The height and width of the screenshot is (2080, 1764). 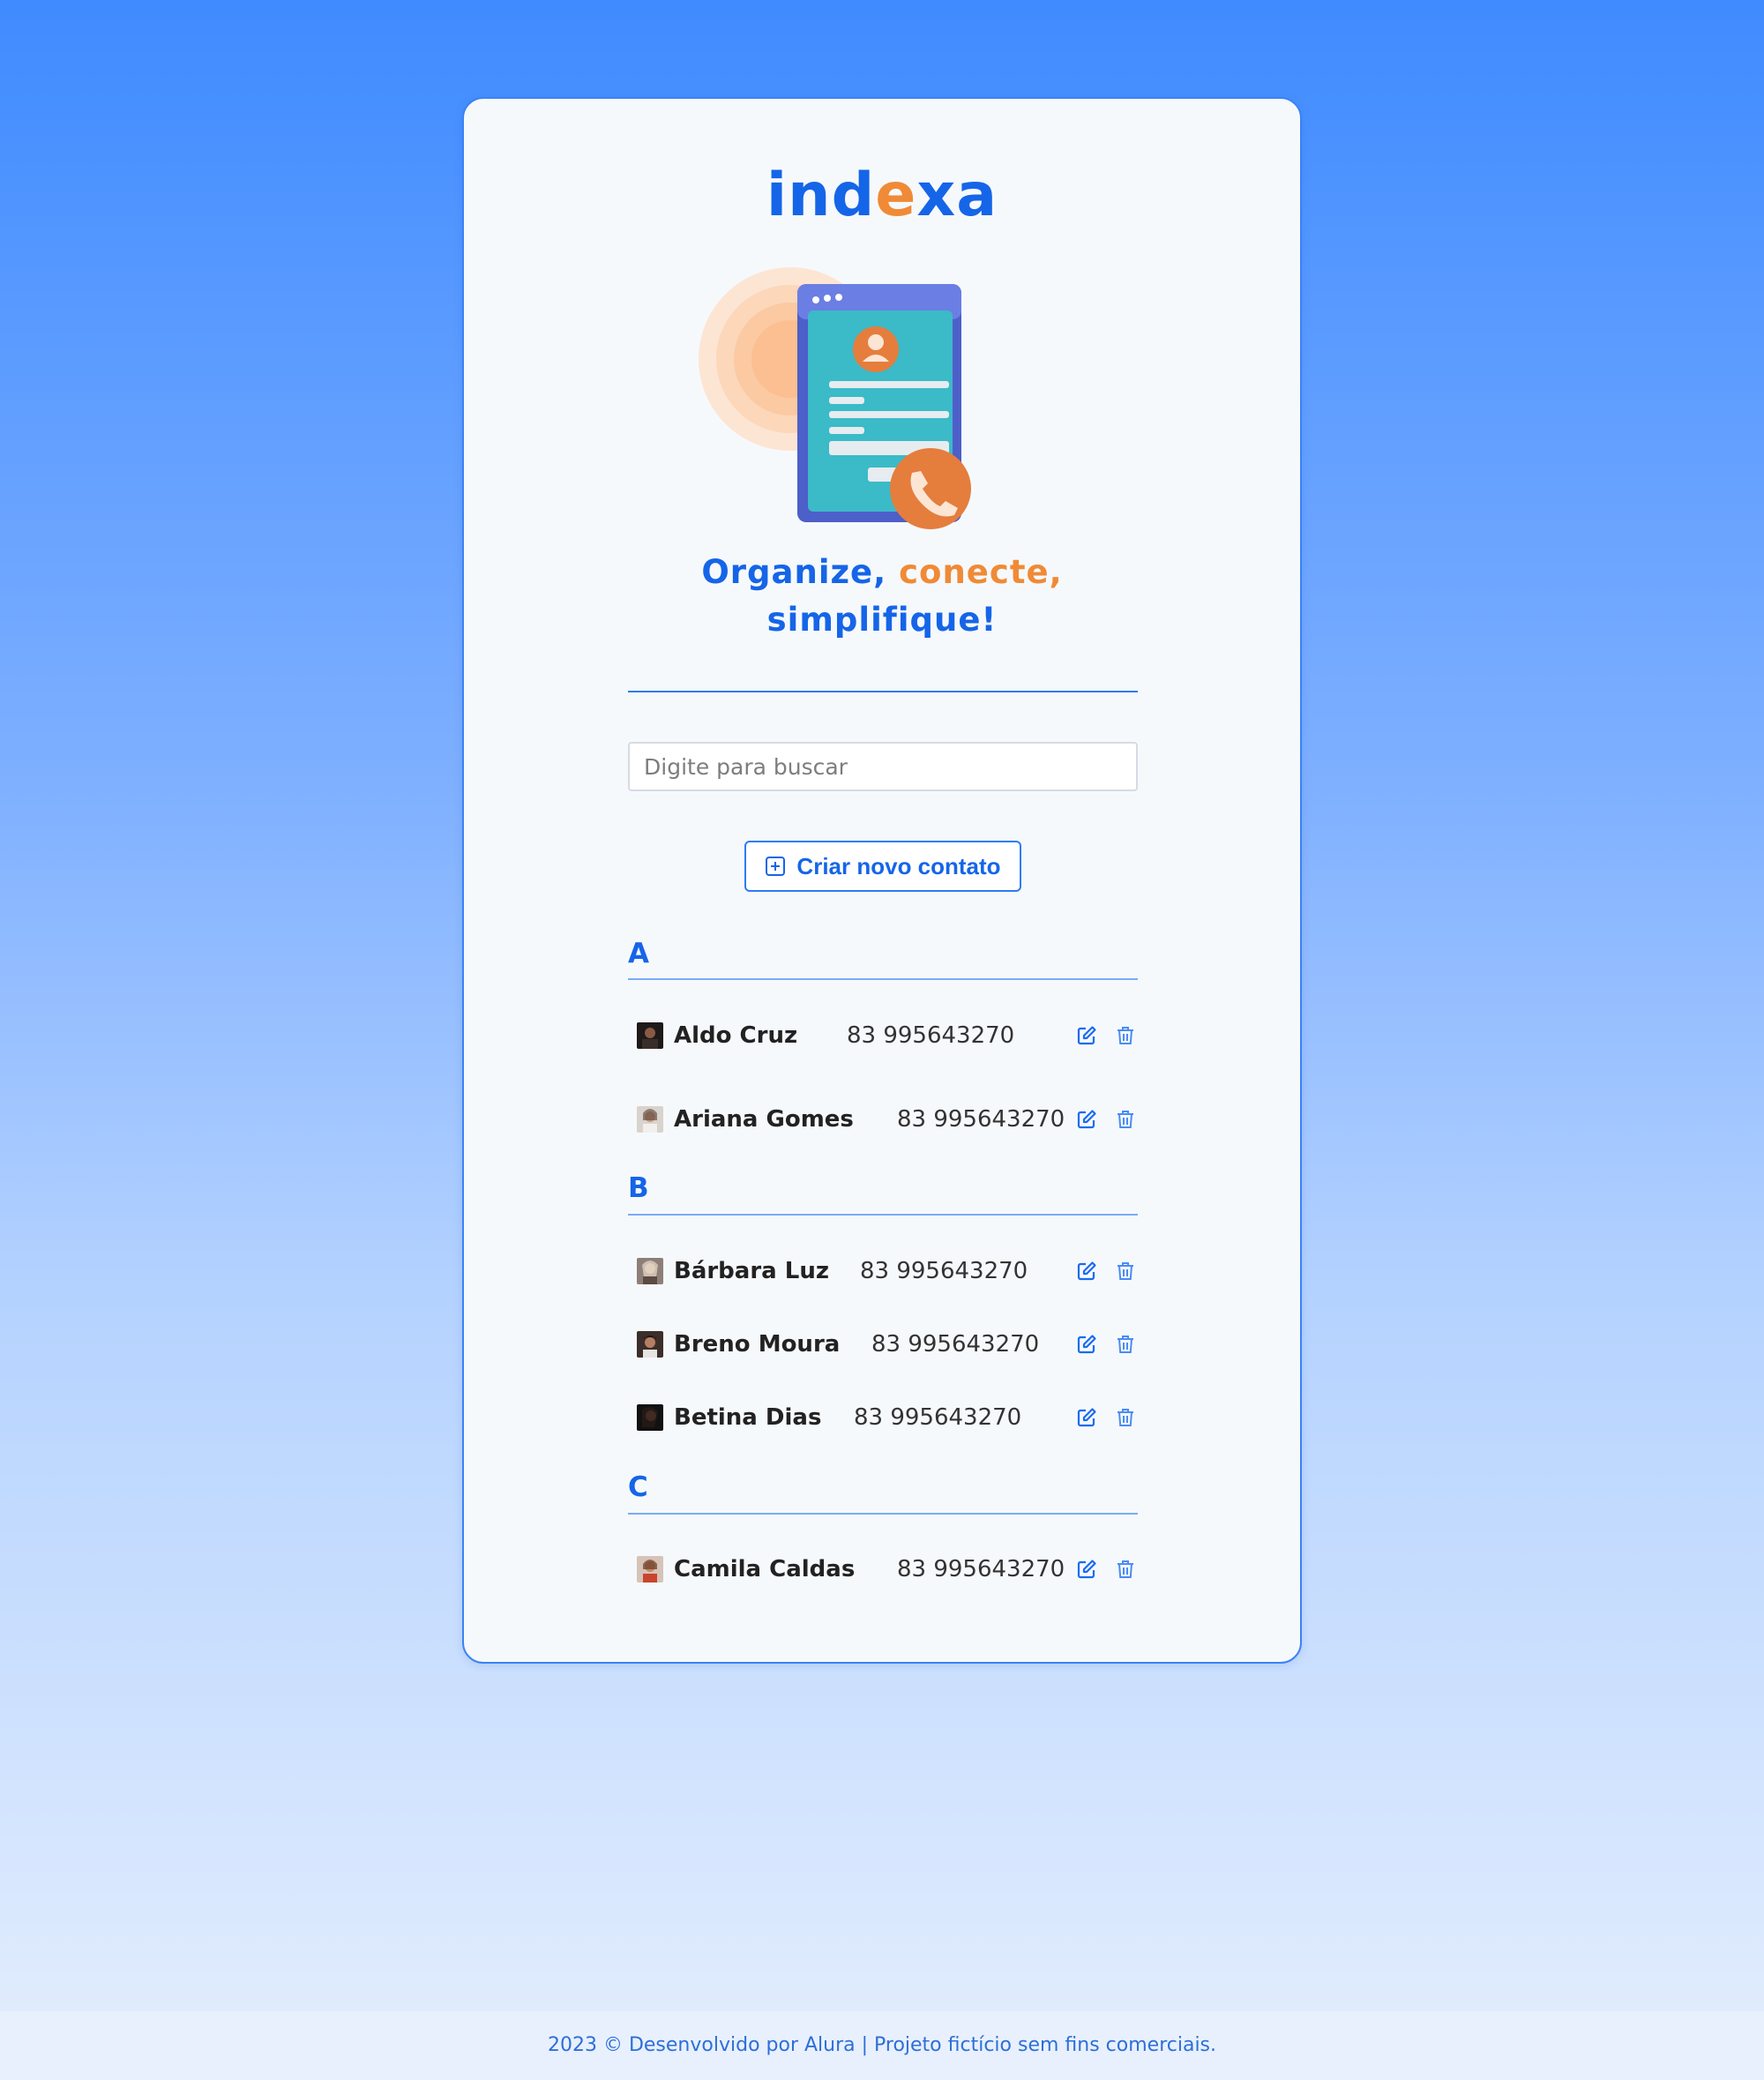 I want to click on contact-name: Bárbara Luz, so click(x=751, y=1271).